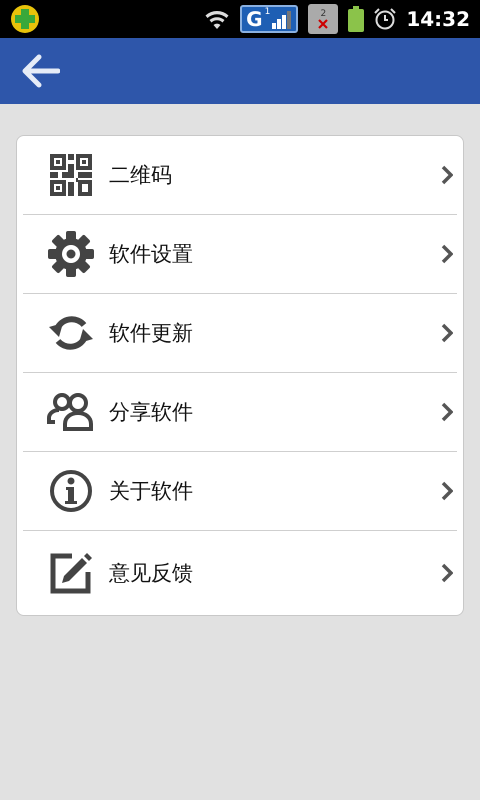  Describe the element at coordinates (240, 333) in the screenshot. I see `menu-item: 软件更新` at that location.